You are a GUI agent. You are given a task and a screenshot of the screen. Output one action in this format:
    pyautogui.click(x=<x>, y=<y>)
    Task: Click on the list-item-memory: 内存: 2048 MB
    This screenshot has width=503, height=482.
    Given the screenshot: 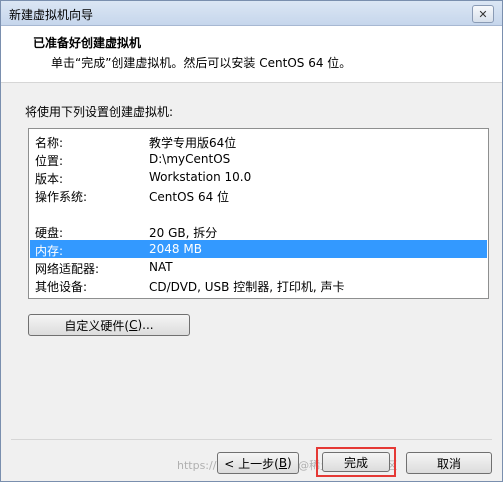 What is the action you would take?
    pyautogui.click(x=258, y=249)
    